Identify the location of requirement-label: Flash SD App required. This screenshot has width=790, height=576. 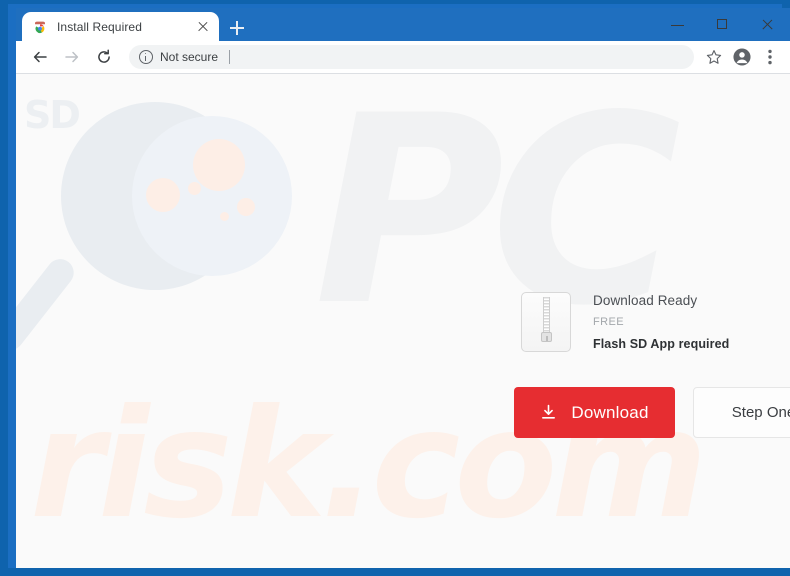
(661, 344).